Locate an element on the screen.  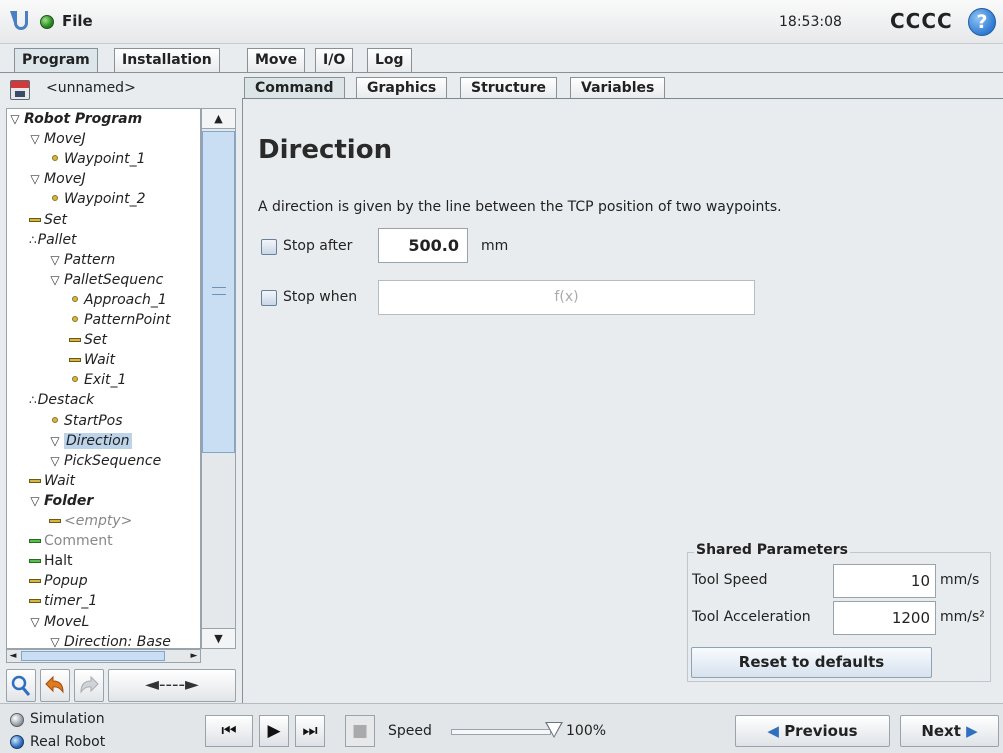
tree-node: Waypoint_1 is located at coordinates (97, 159).